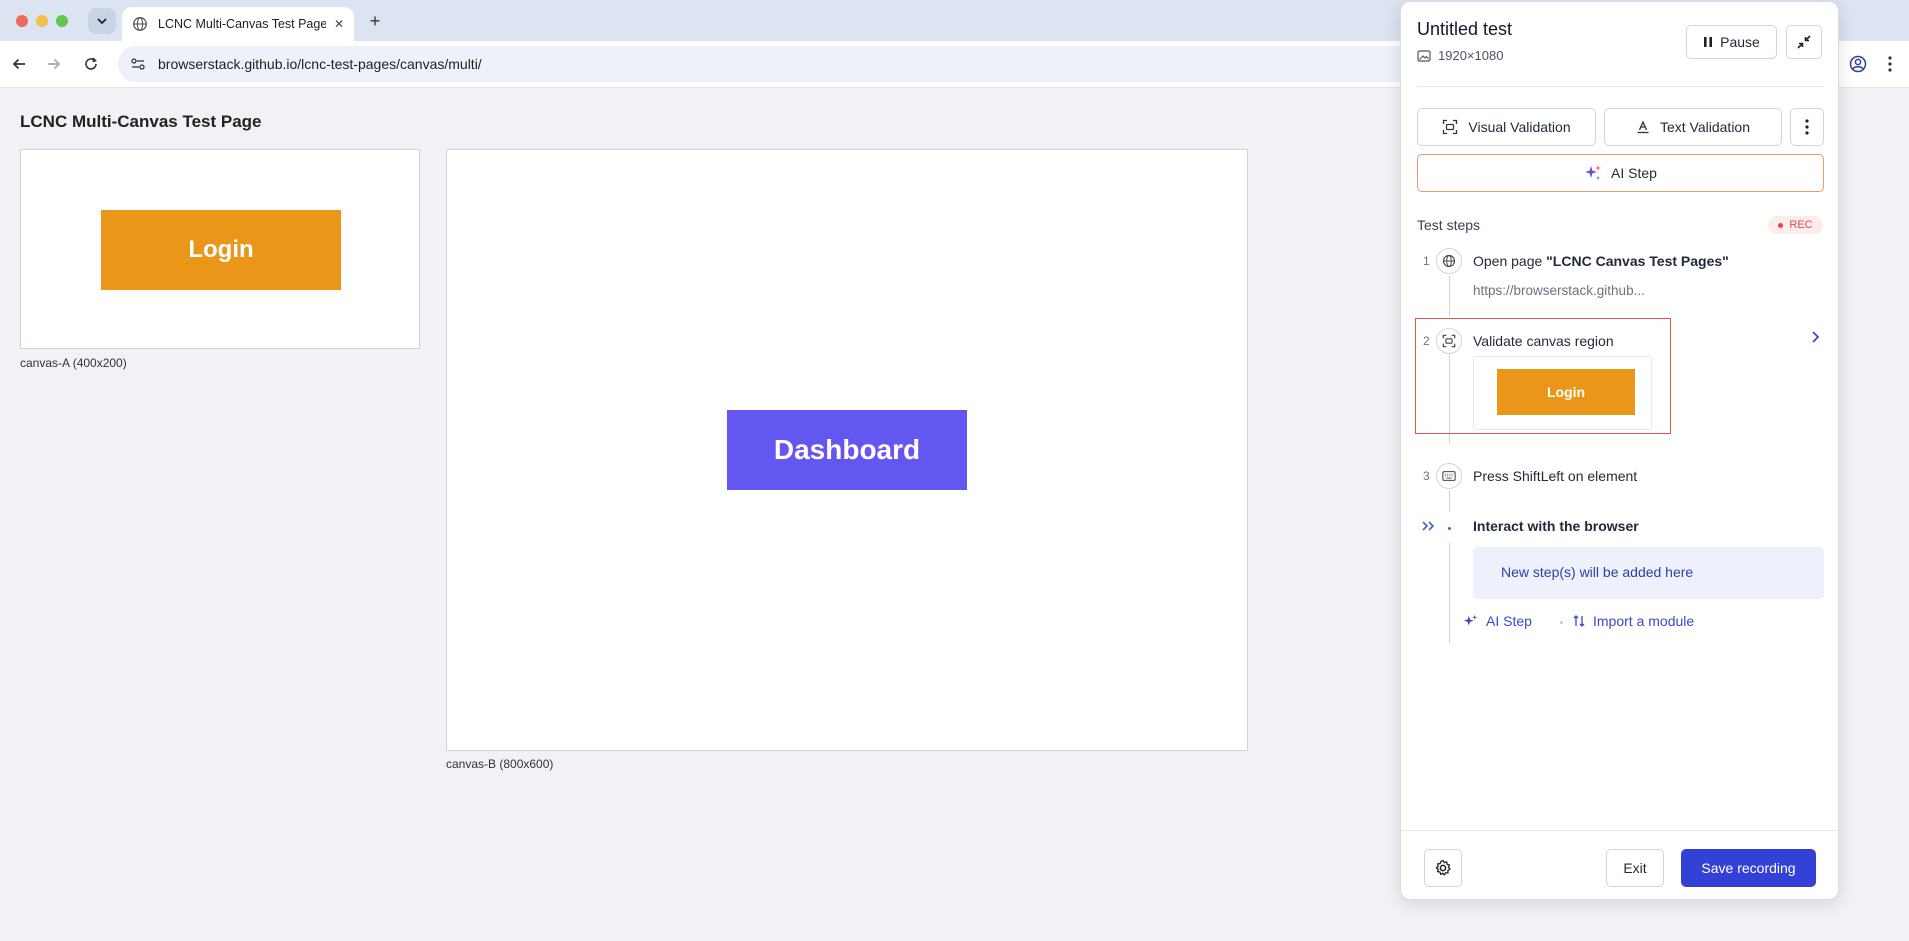 Image resolution: width=1909 pixels, height=941 pixels. What do you see at coordinates (1519, 127) in the screenshot?
I see `visual-validation-label: Visual Validation` at bounding box center [1519, 127].